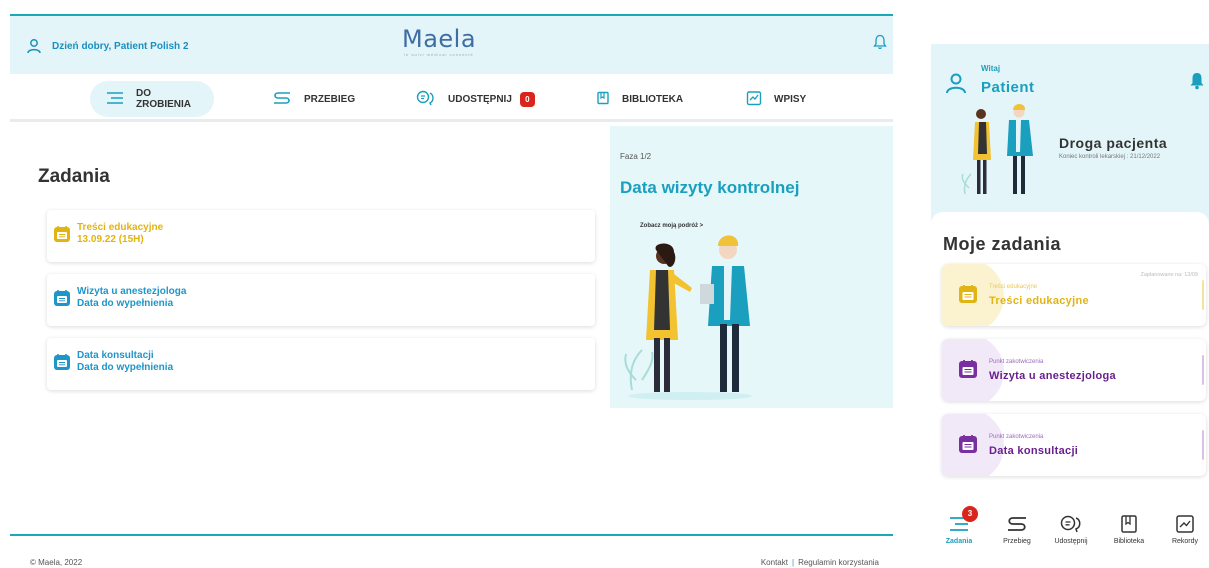 This screenshot has height=568, width=1209. What do you see at coordinates (790, 99) in the screenshot?
I see `nav-label: WPISY` at bounding box center [790, 99].